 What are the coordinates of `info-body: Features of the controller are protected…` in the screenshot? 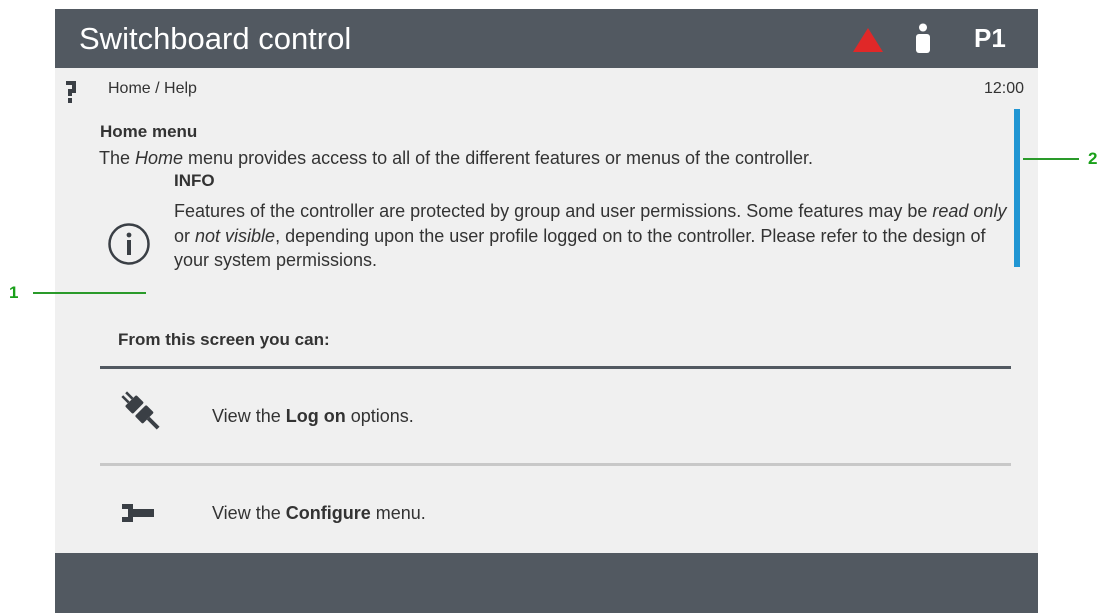 It's located at (590, 235).